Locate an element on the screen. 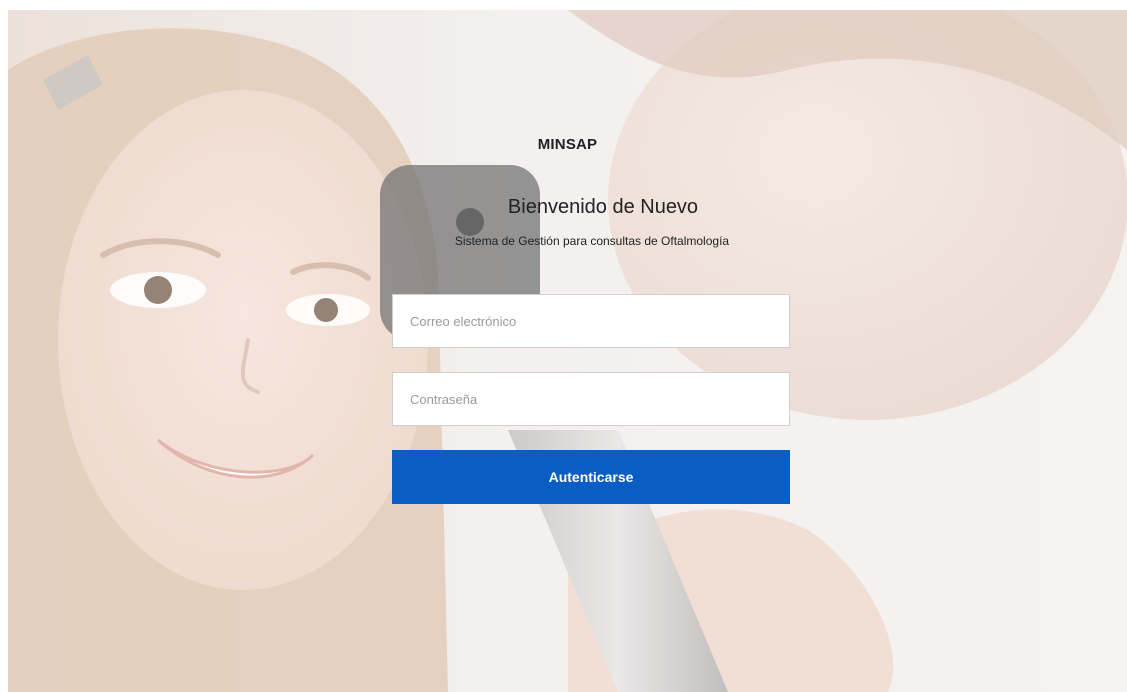  email-input is located at coordinates (591, 321).